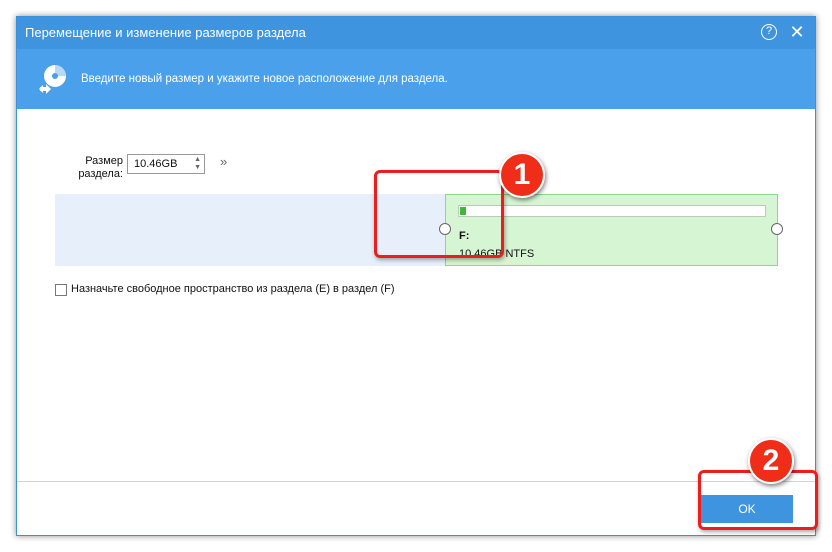 The width and height of the screenshot is (832, 552). I want to click on disk-resize-icon, so click(52, 79).